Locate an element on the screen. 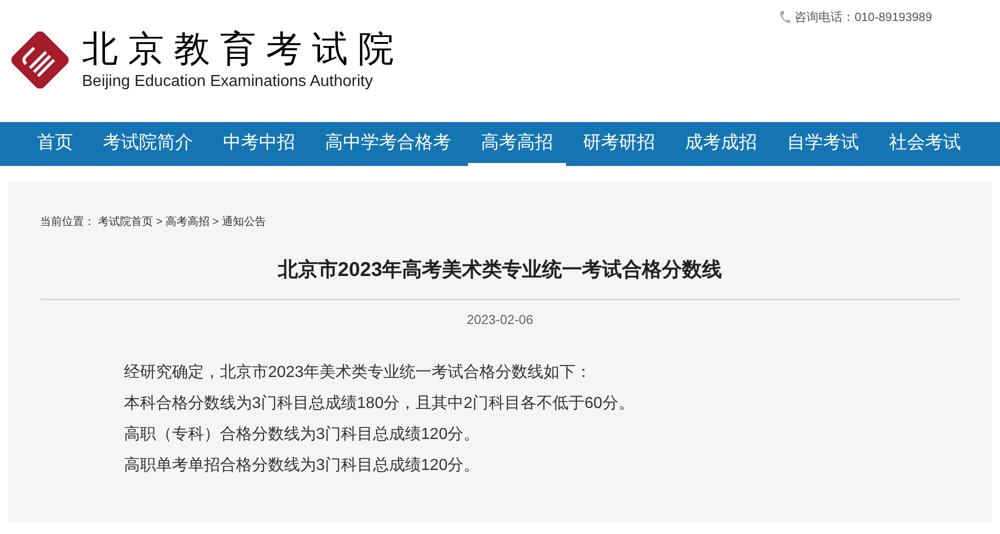 The image size is (1000, 534). nav-tab: 社会考试 is located at coordinates (925, 144).